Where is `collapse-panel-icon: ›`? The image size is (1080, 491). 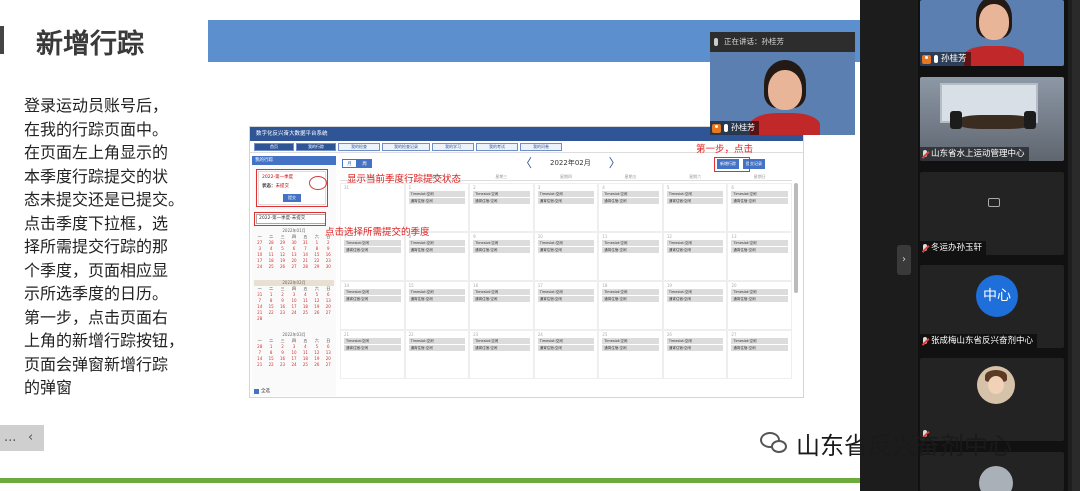
collapse-panel-icon: › is located at coordinates (904, 260).